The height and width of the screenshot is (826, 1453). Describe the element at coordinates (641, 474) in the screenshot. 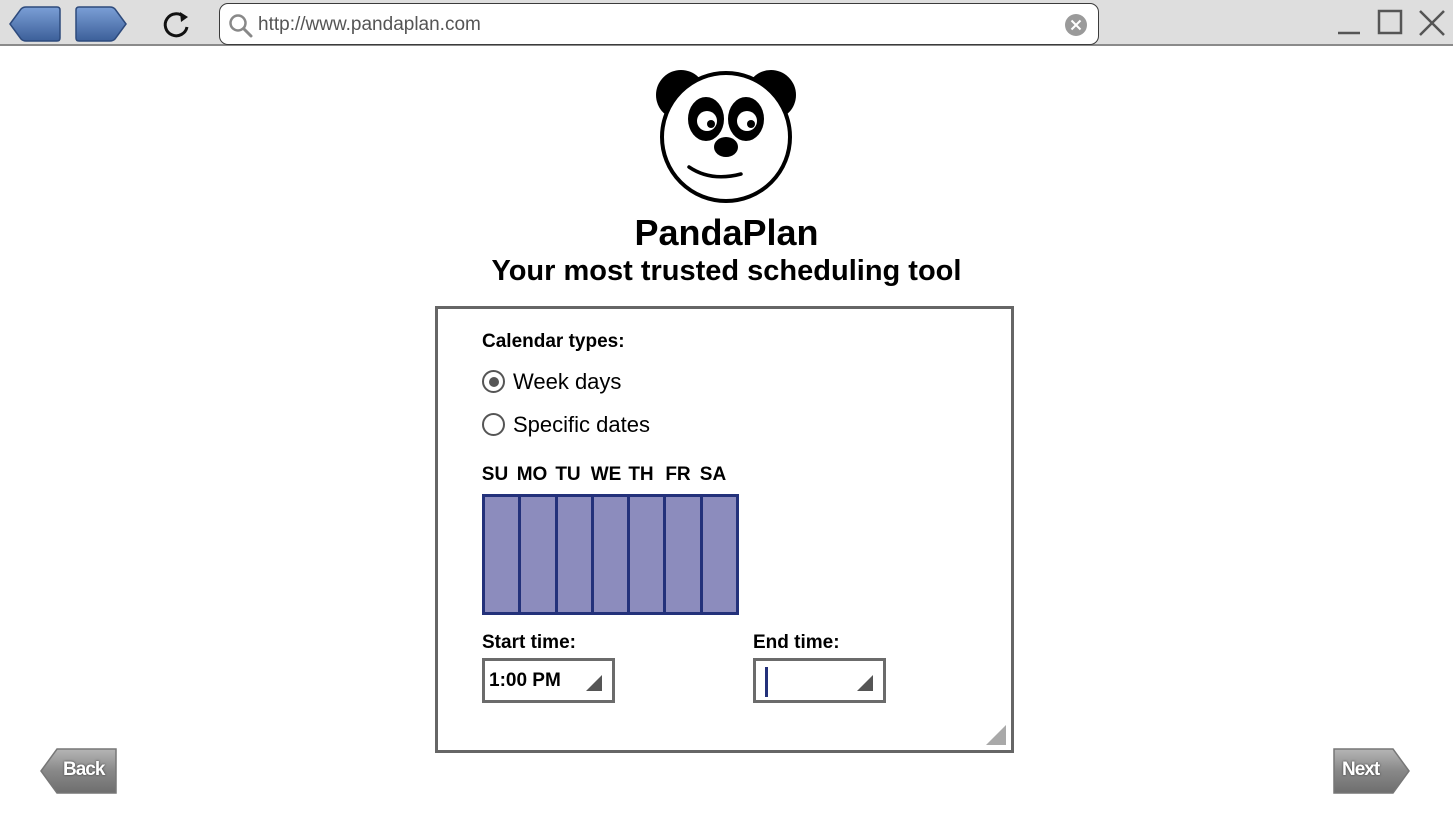

I see `day-header: TH` at that location.